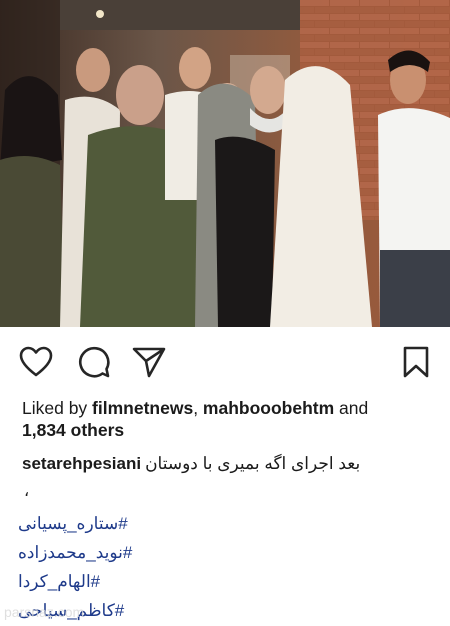 The width and height of the screenshot is (450, 626). I want to click on likes-and: and, so click(351, 408).